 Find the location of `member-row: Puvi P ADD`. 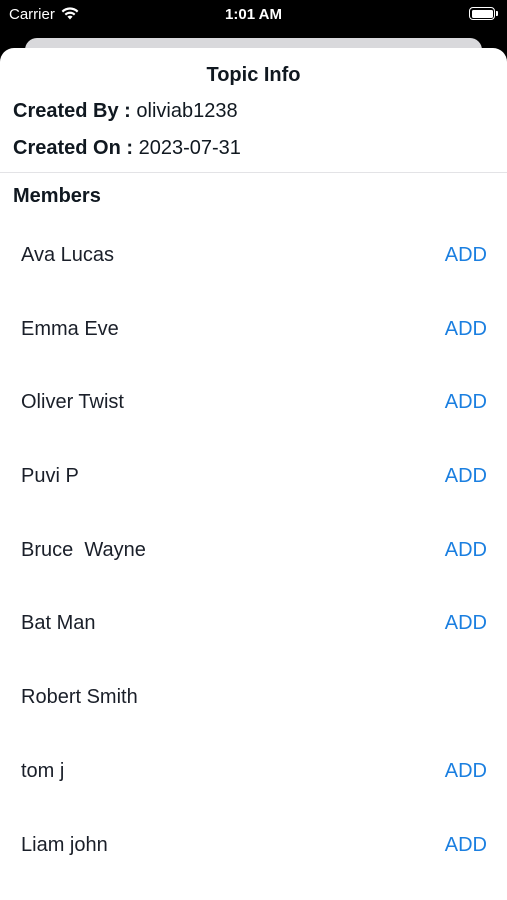

member-row: Puvi P ADD is located at coordinates (253, 476).